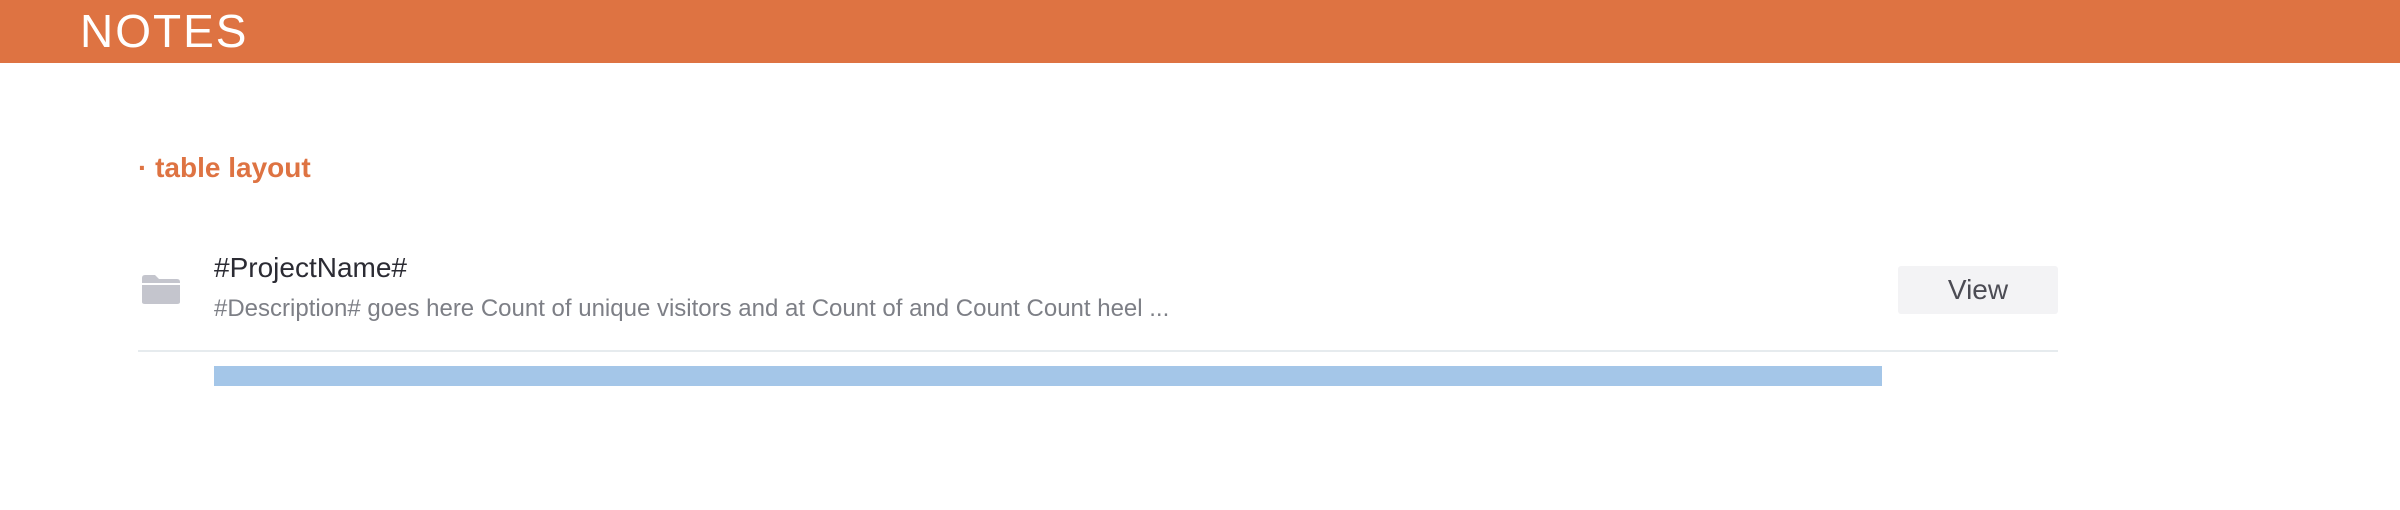 This screenshot has width=2400, height=510. What do you see at coordinates (1978, 290) in the screenshot?
I see `view-button: View` at bounding box center [1978, 290].